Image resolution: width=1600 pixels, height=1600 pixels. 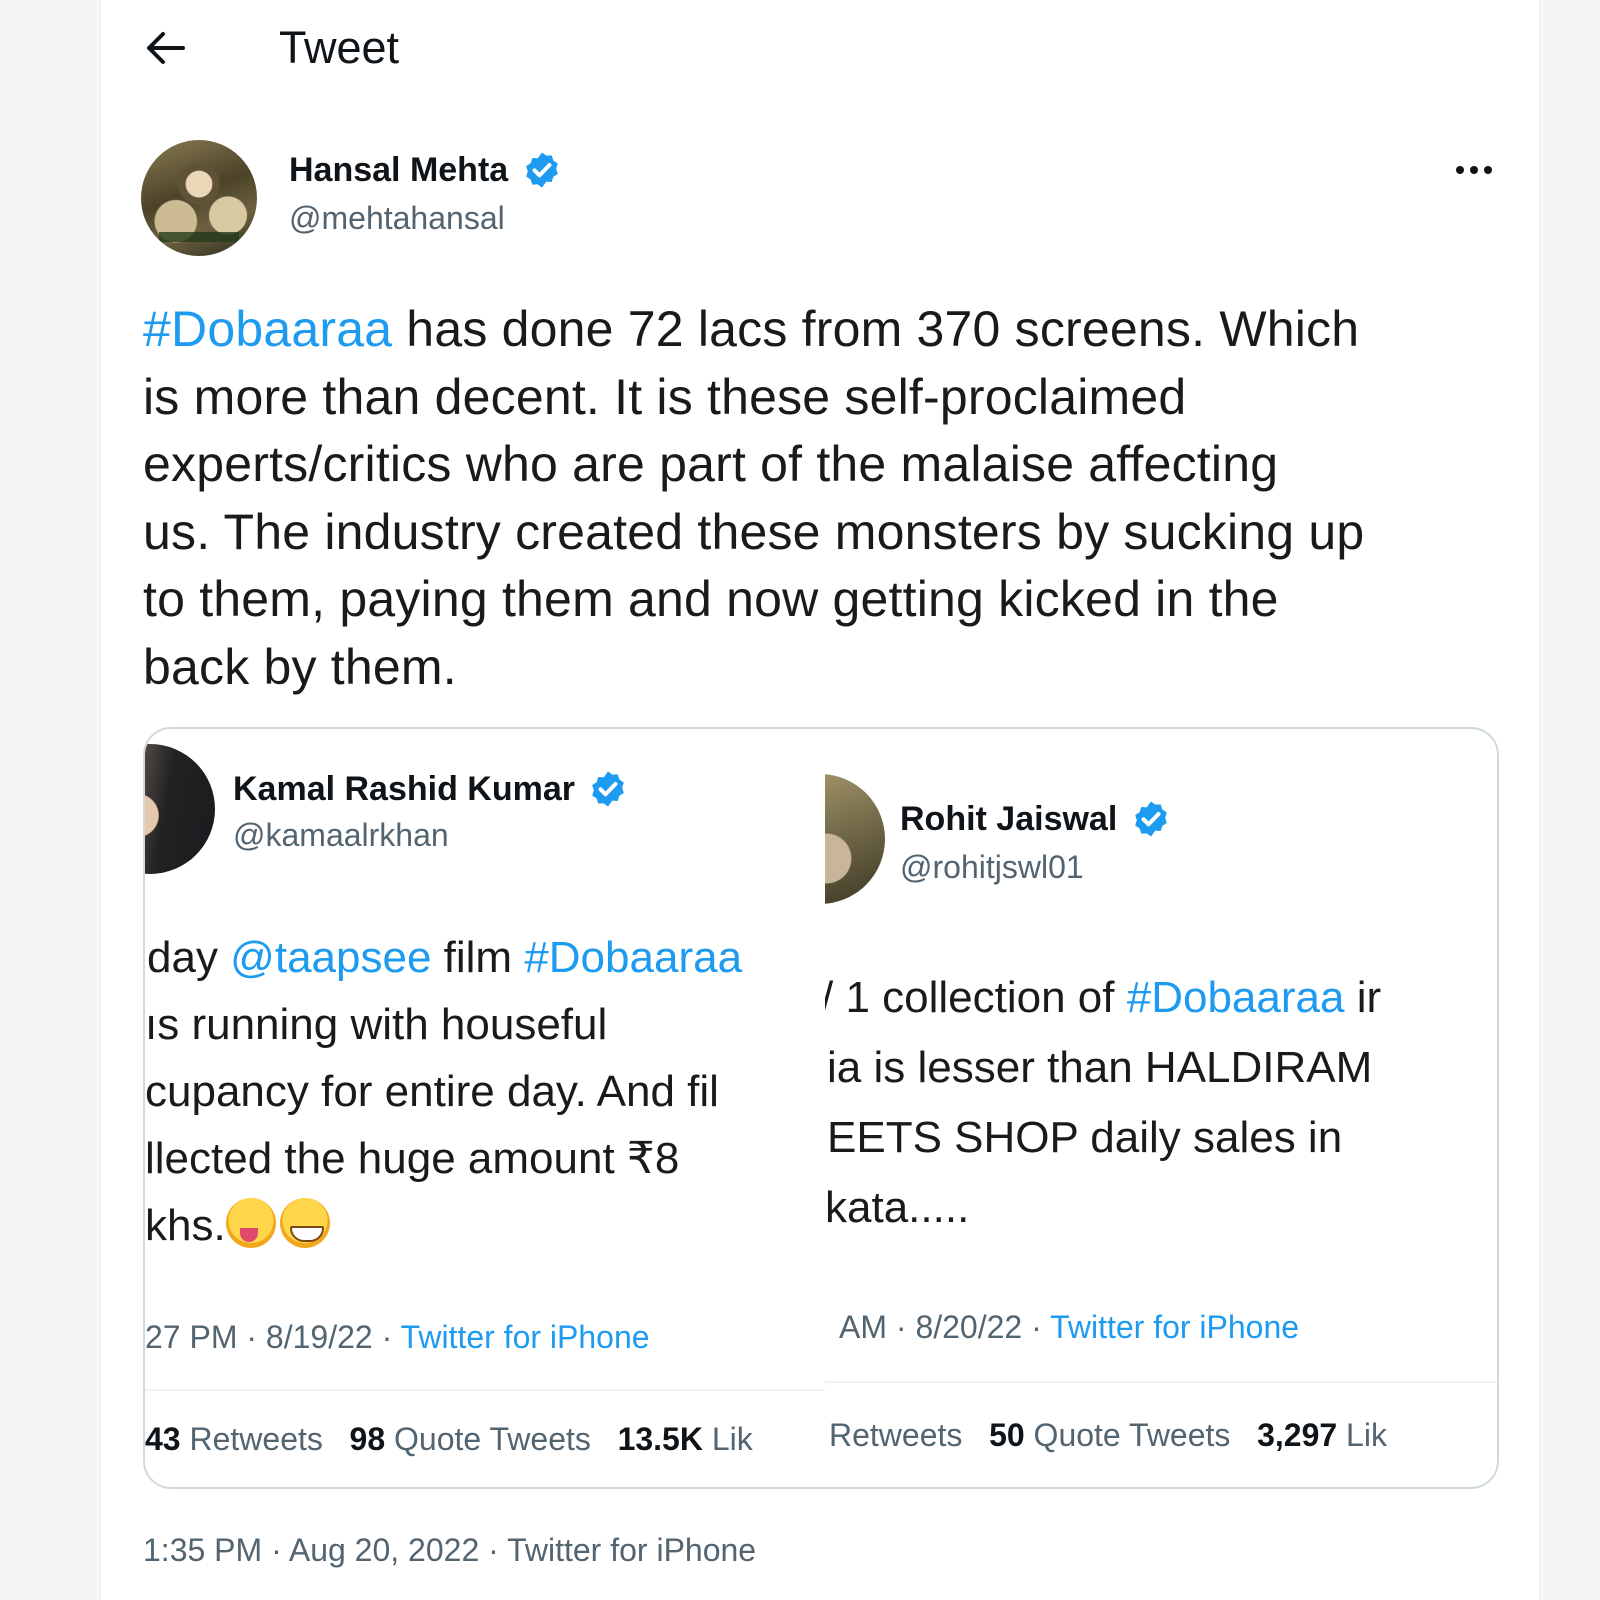 What do you see at coordinates (820, 47) in the screenshot?
I see `tweet-header: Tweet` at bounding box center [820, 47].